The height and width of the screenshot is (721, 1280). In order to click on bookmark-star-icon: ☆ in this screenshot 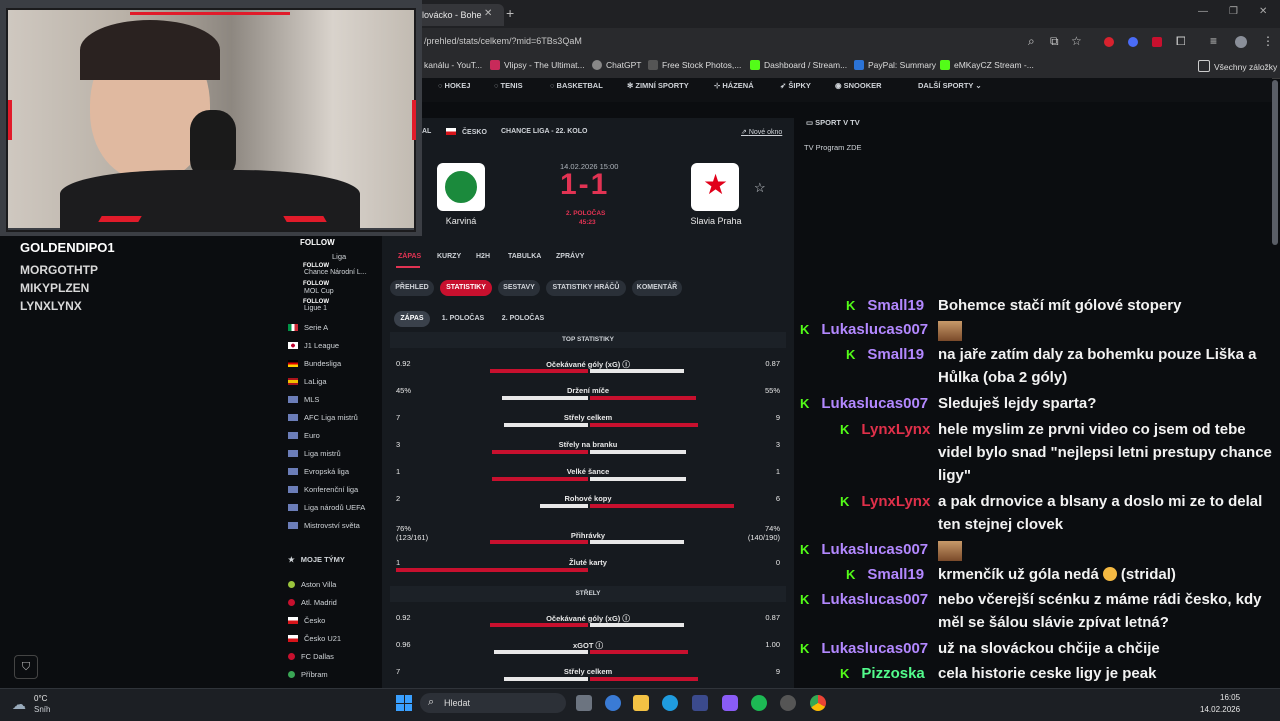, I will do `click(1076, 41)`.